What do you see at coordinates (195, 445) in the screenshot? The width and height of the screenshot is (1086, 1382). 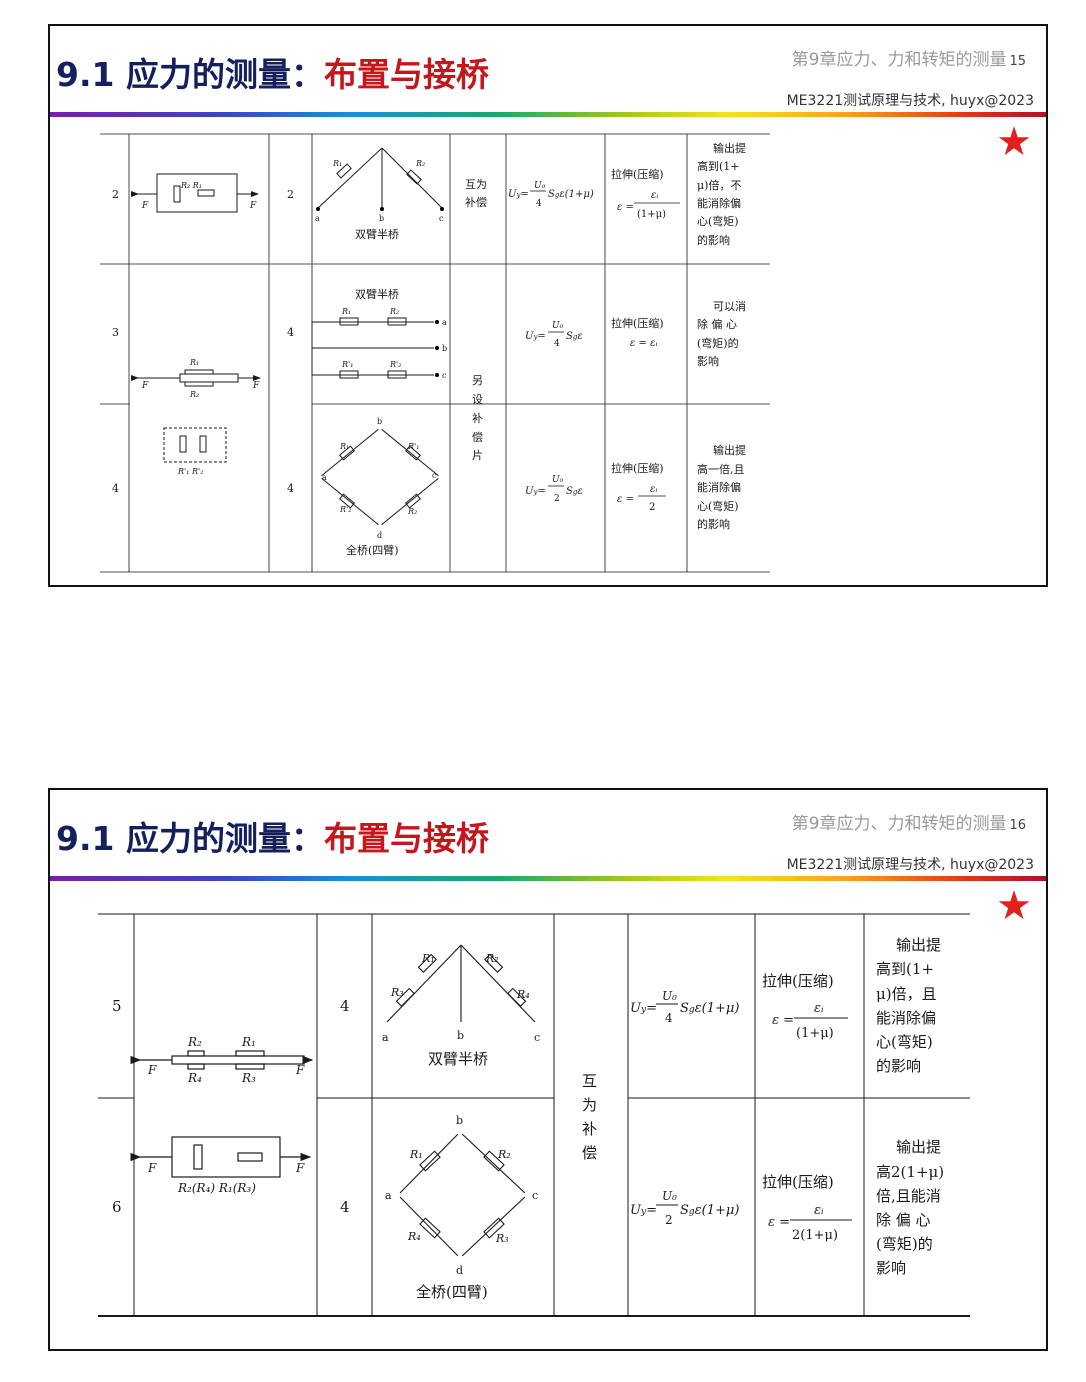 I see `gauge-layout-row4` at bounding box center [195, 445].